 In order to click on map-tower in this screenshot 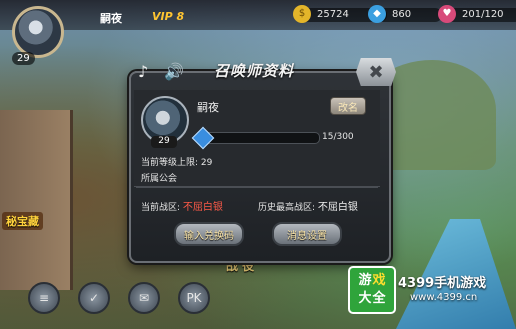, I will do `click(36, 200)`.